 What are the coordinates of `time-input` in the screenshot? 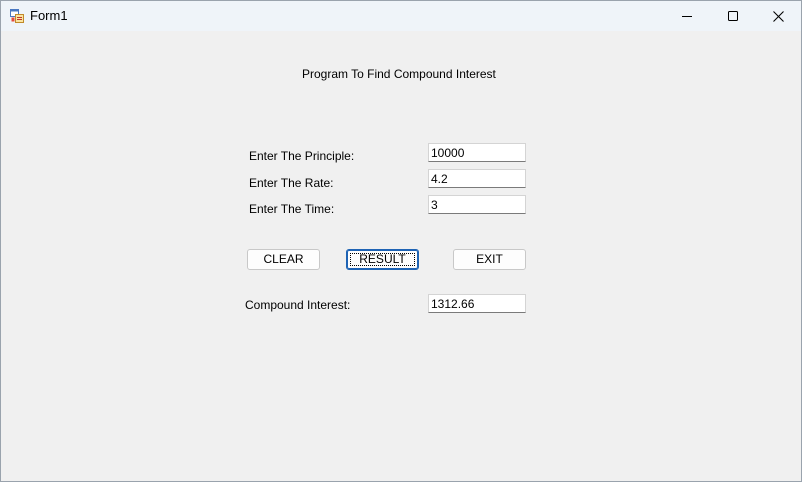 It's located at (477, 204).